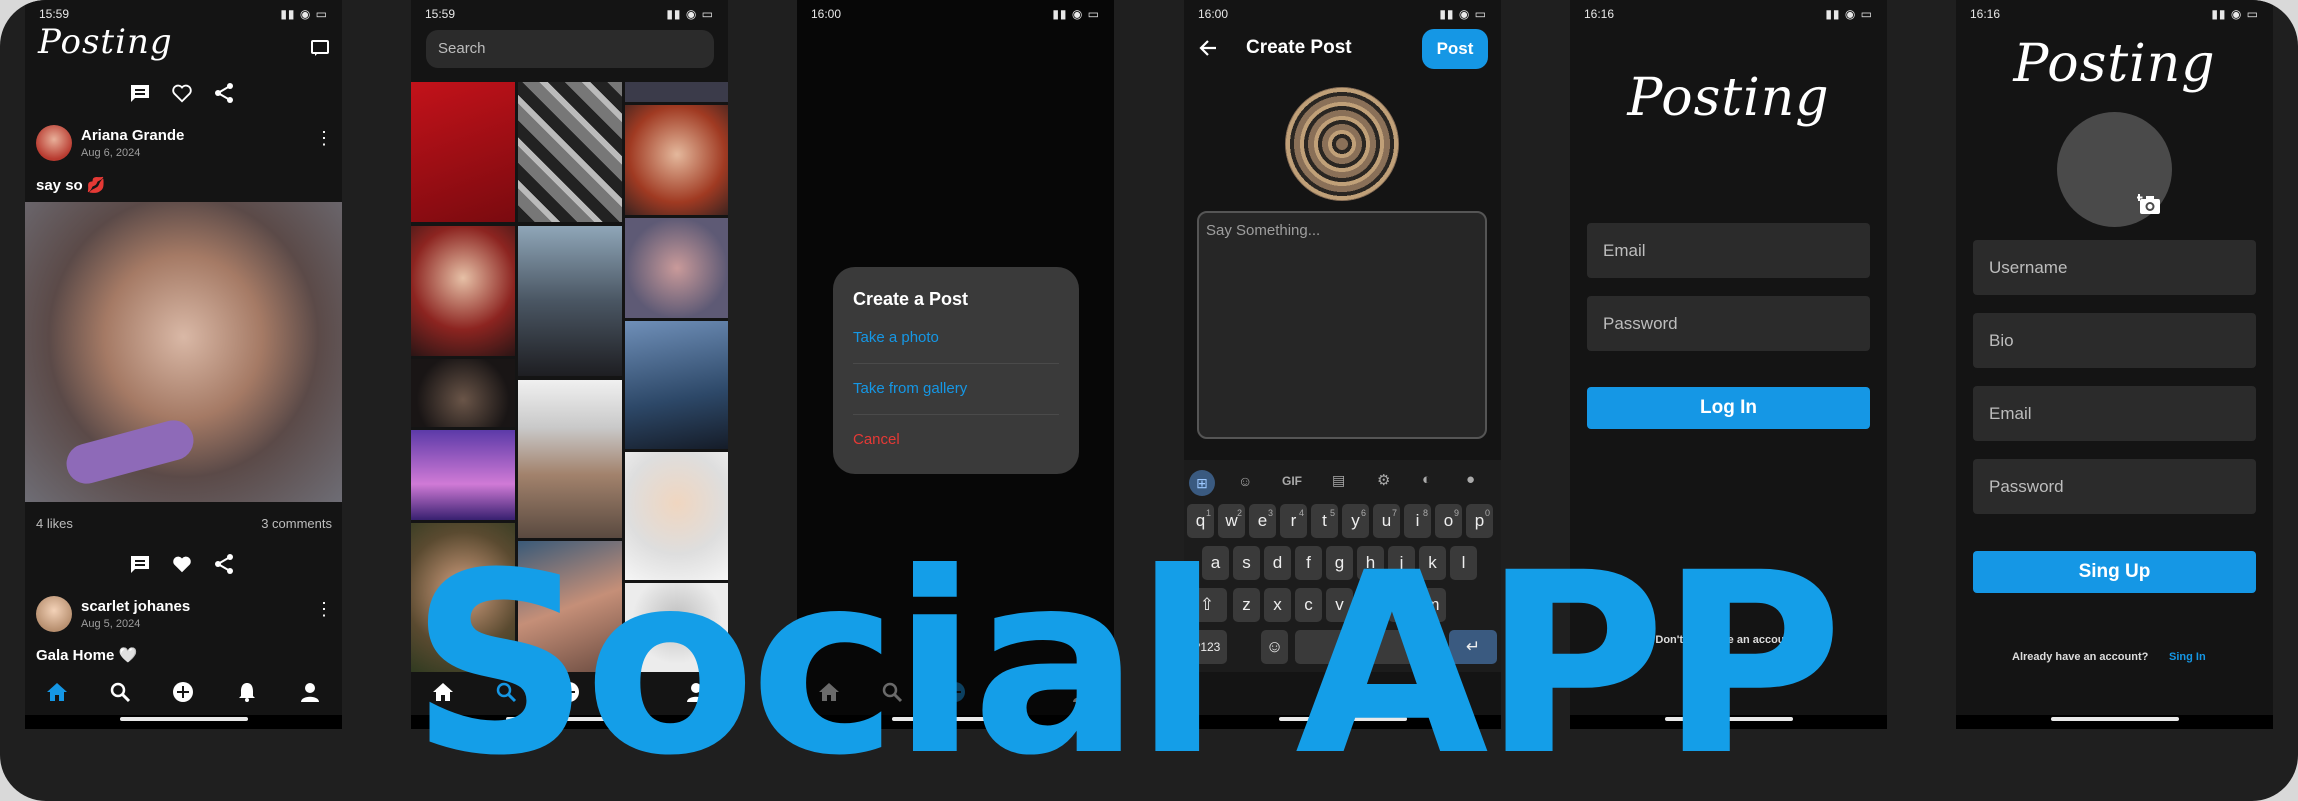  Describe the element at coordinates (1202, 483) in the screenshot. I see `apps-icon: ⊞` at that location.